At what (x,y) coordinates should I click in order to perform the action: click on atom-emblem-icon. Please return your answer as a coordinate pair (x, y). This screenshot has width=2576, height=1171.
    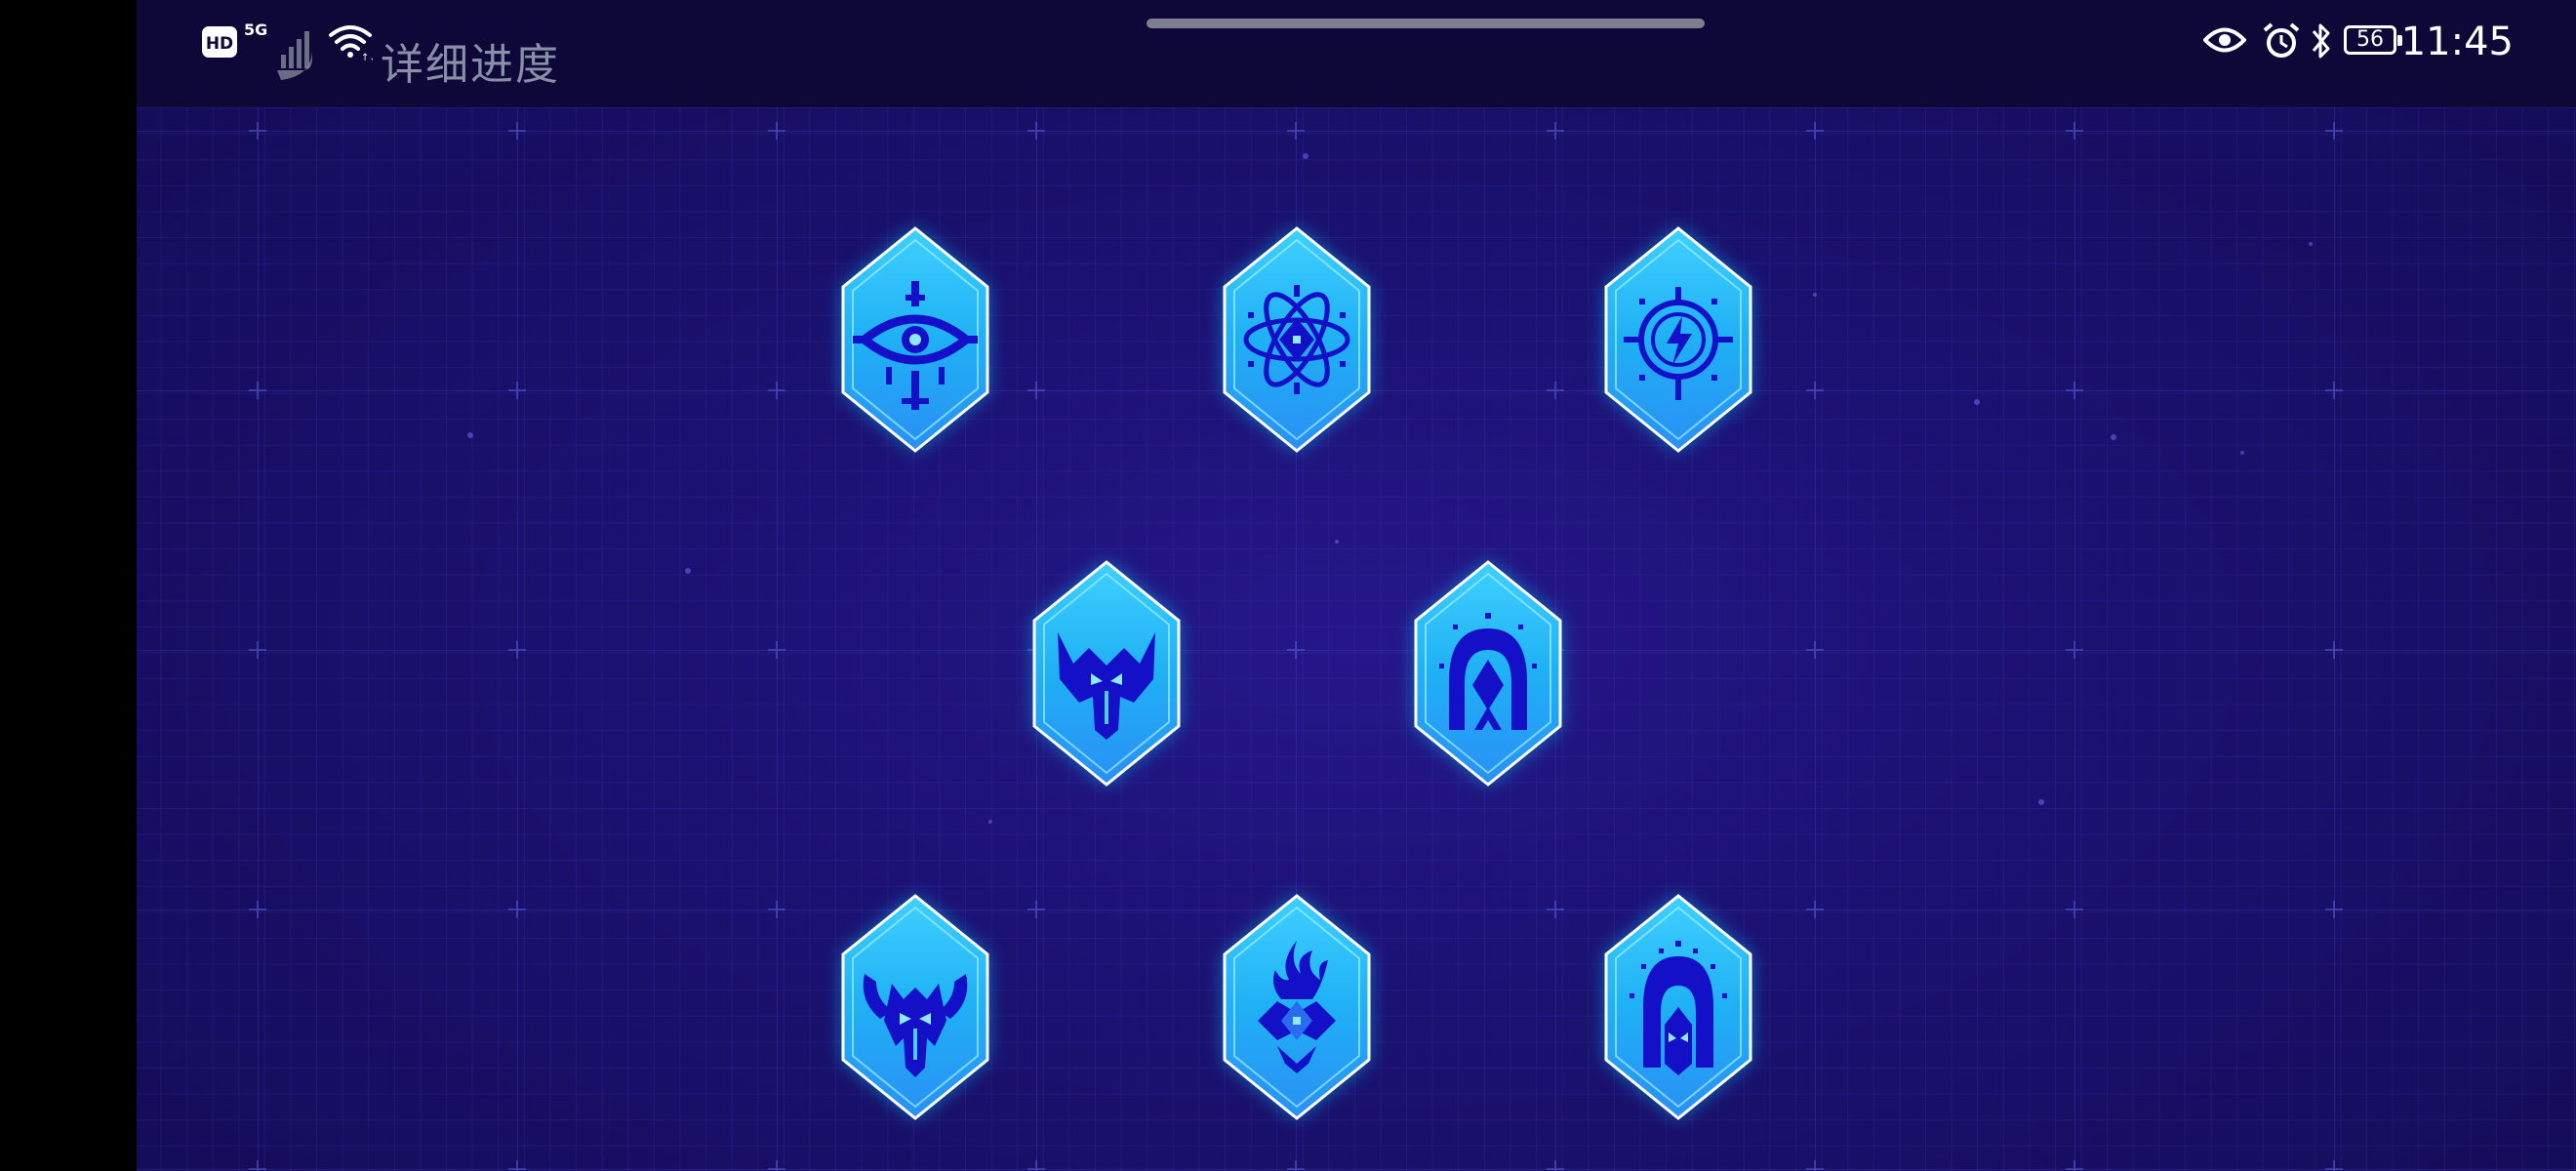
    Looking at the image, I should click on (1297, 339).